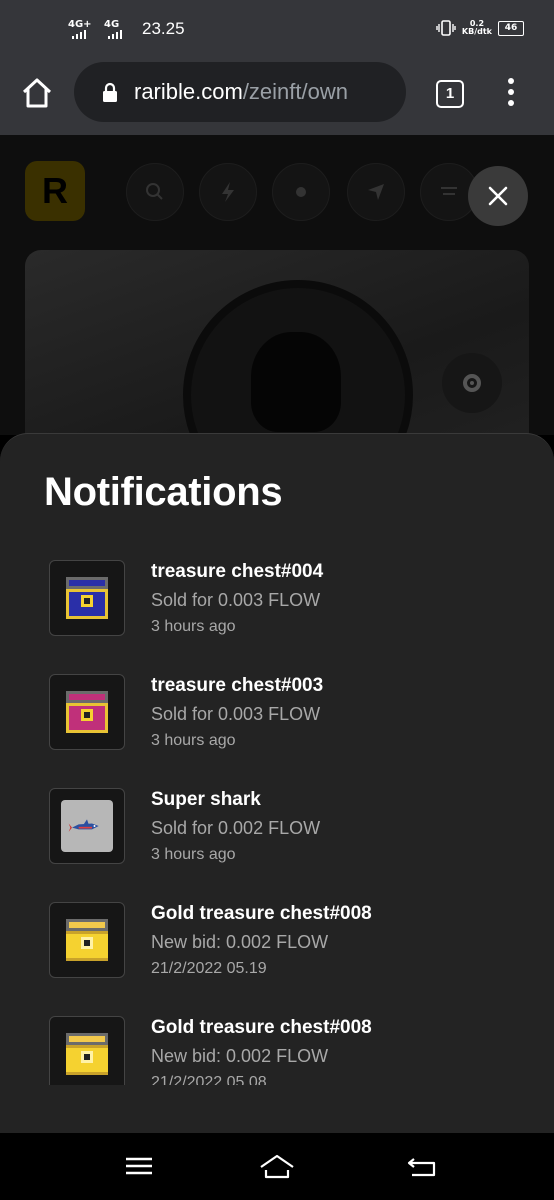  Describe the element at coordinates (476, 31) in the screenshot. I see `data-speed-unit: KB/dtk` at that location.